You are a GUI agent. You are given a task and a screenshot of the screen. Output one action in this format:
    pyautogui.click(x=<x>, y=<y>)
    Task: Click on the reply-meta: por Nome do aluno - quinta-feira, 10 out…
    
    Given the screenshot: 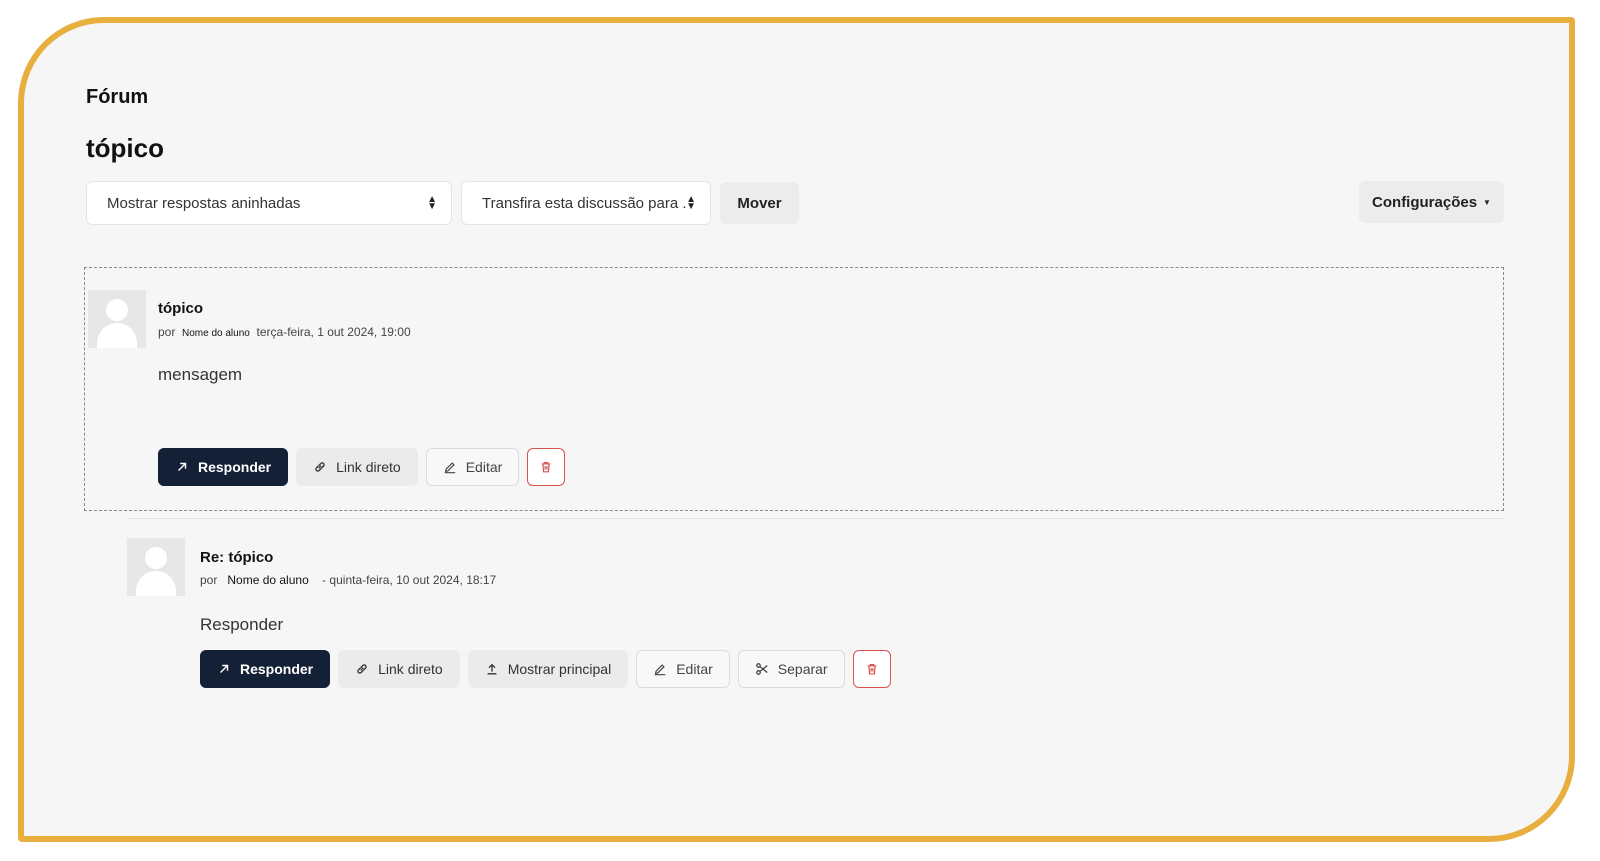 What is the action you would take?
    pyautogui.click(x=348, y=580)
    